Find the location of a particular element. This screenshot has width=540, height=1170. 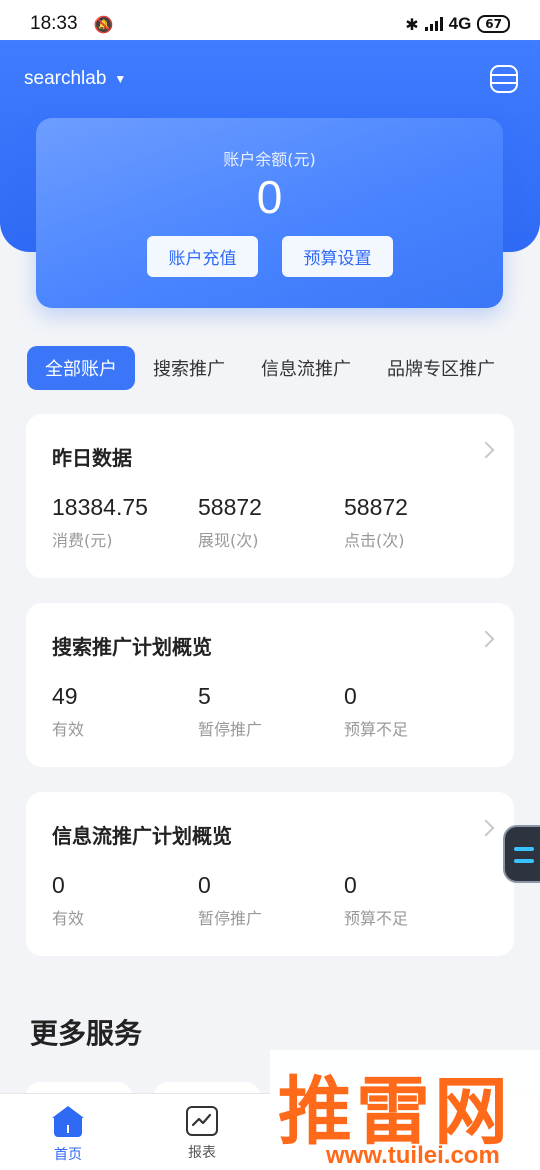

card-title: 昨日数据 is located at coordinates (92, 458).